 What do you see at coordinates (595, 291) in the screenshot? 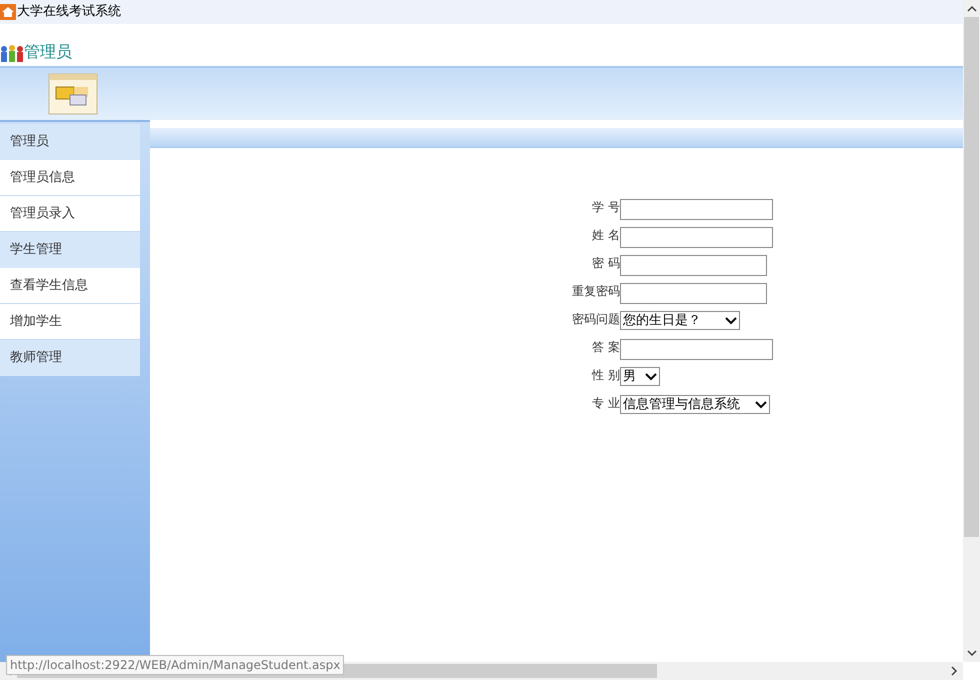
I see `field-label: 重复密码` at bounding box center [595, 291].